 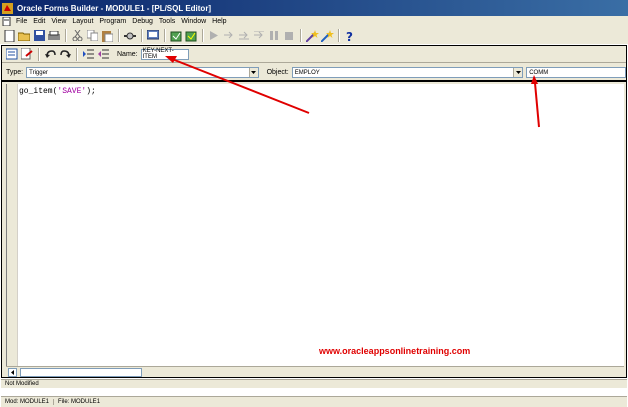 What do you see at coordinates (65, 54) in the screenshot?
I see `redo-icon` at bounding box center [65, 54].